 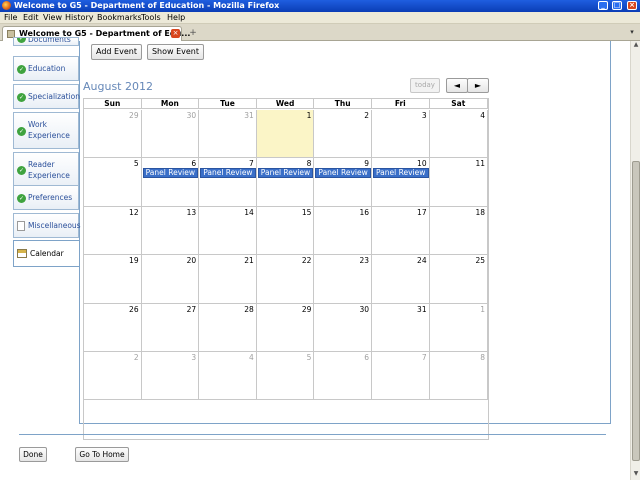 I want to click on menu-tools: Tools, so click(x=151, y=17).